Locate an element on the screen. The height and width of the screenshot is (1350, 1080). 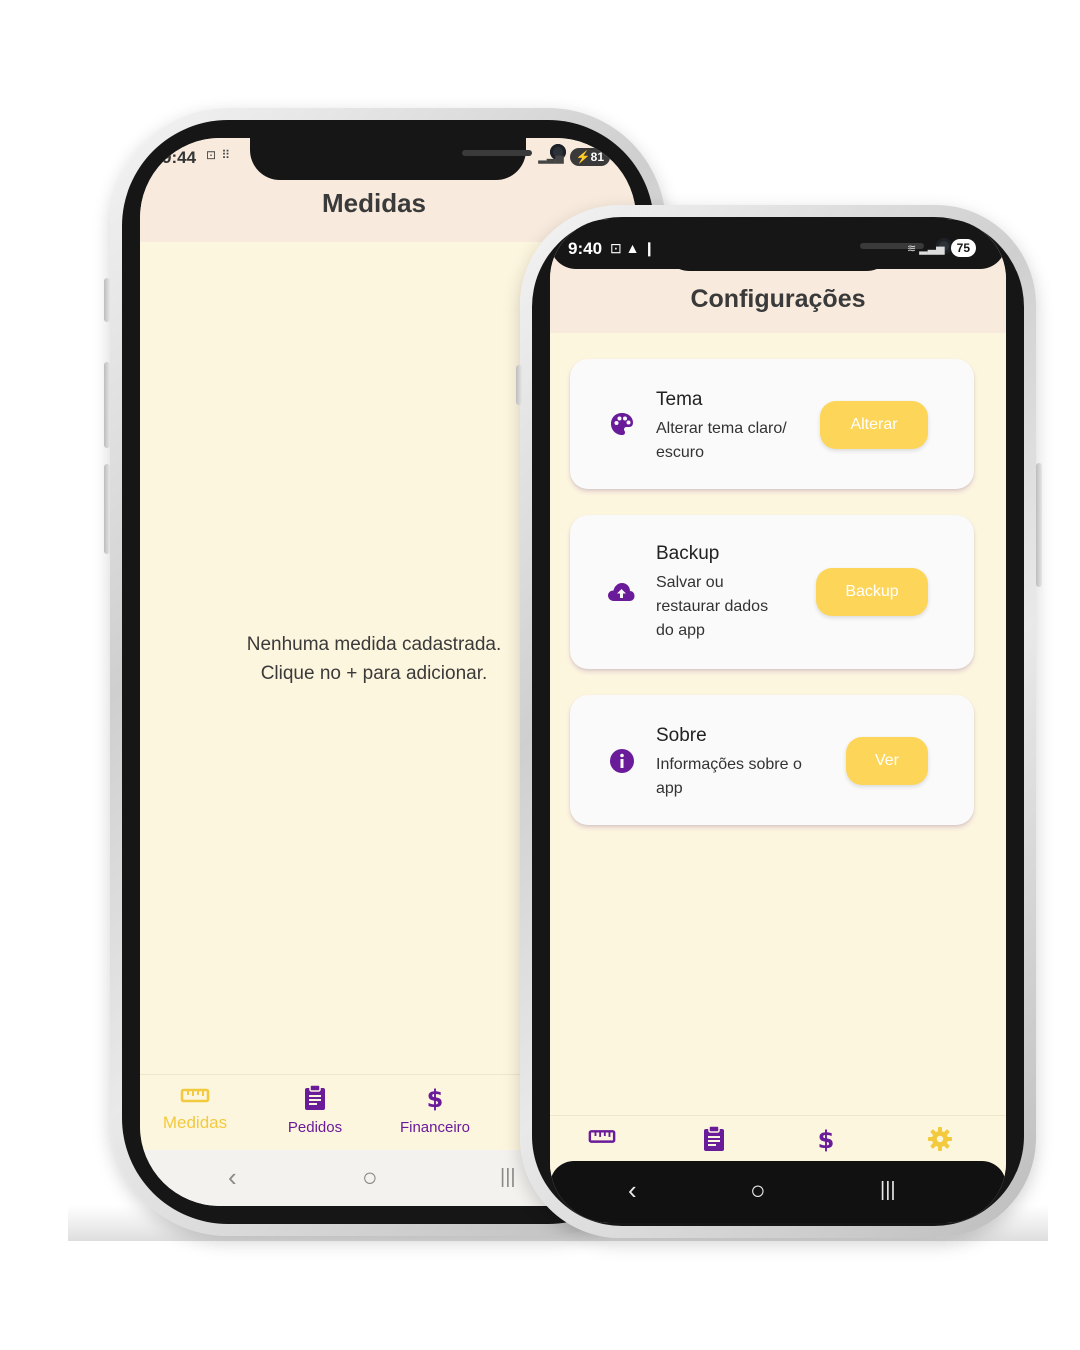
card-text: Backup Salvar ou restaurar dados do app is located at coordinates (712, 593).